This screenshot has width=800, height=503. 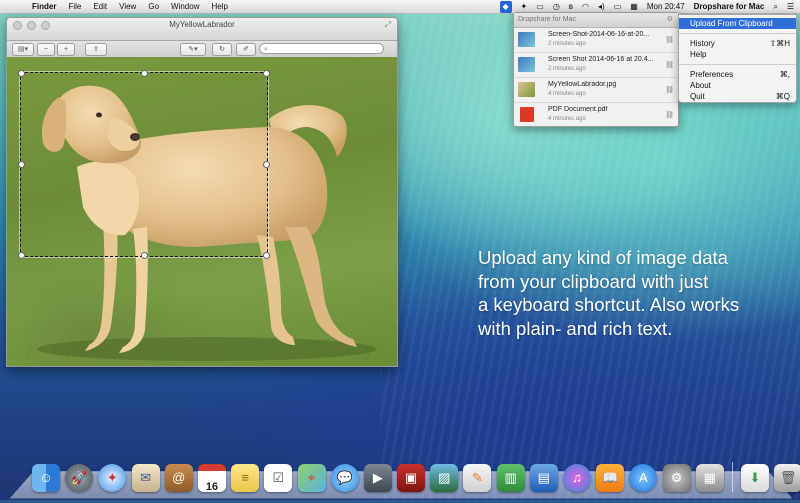 I want to click on safari-icon: ✦, so click(x=112, y=478).